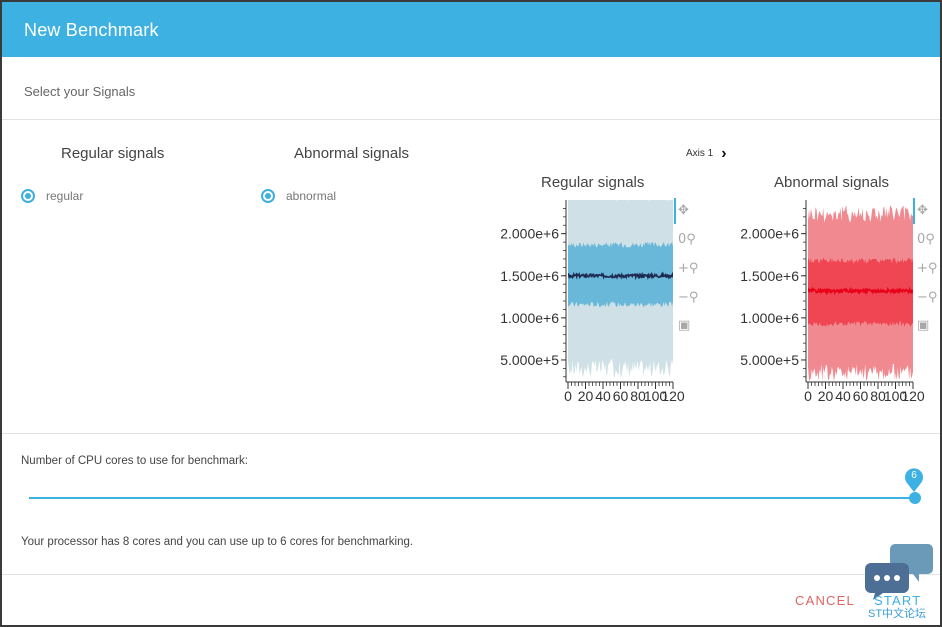 The height and width of the screenshot is (627, 942). Describe the element at coordinates (352, 153) in the screenshot. I see `abnormal-signals-heading: Abnormal signals` at that location.